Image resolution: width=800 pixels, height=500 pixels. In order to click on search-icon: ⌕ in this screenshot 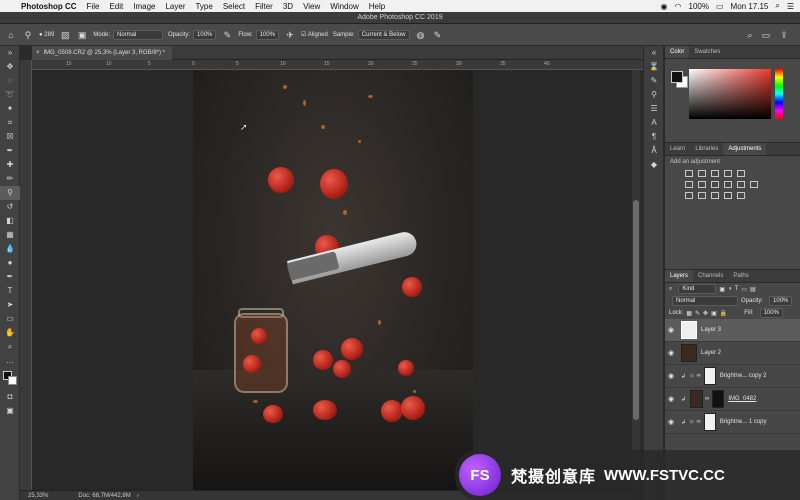, I will do `click(777, 6)`.